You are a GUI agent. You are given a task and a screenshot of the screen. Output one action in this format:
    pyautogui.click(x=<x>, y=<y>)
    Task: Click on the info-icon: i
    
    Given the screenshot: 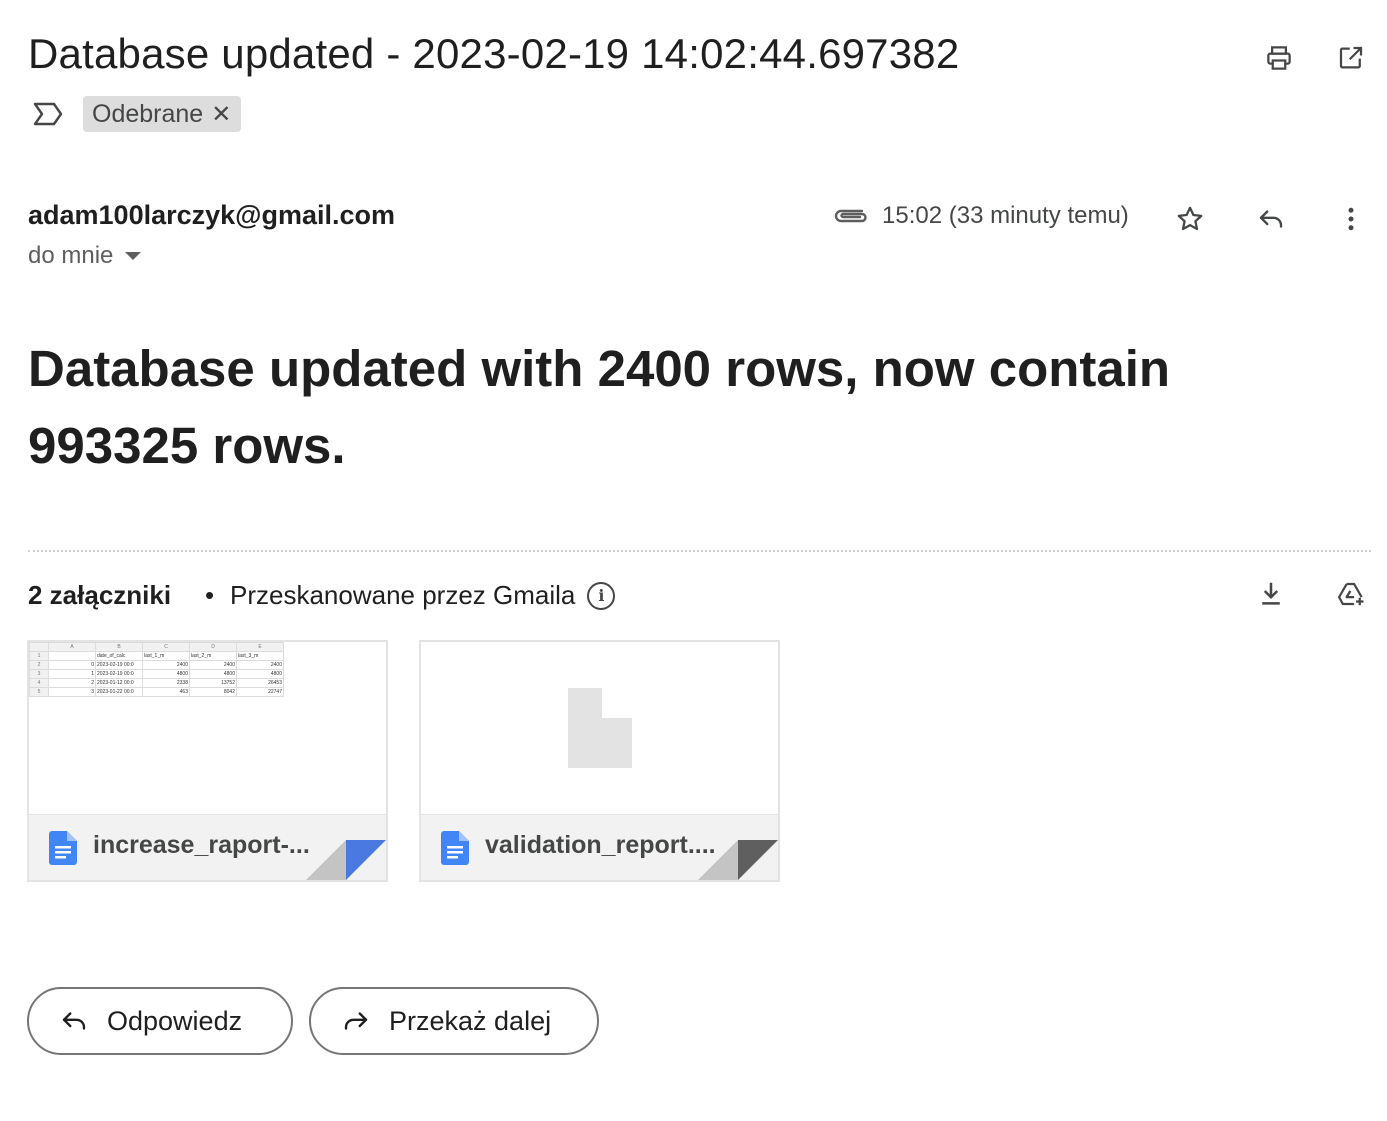 What is the action you would take?
    pyautogui.click(x=601, y=595)
    